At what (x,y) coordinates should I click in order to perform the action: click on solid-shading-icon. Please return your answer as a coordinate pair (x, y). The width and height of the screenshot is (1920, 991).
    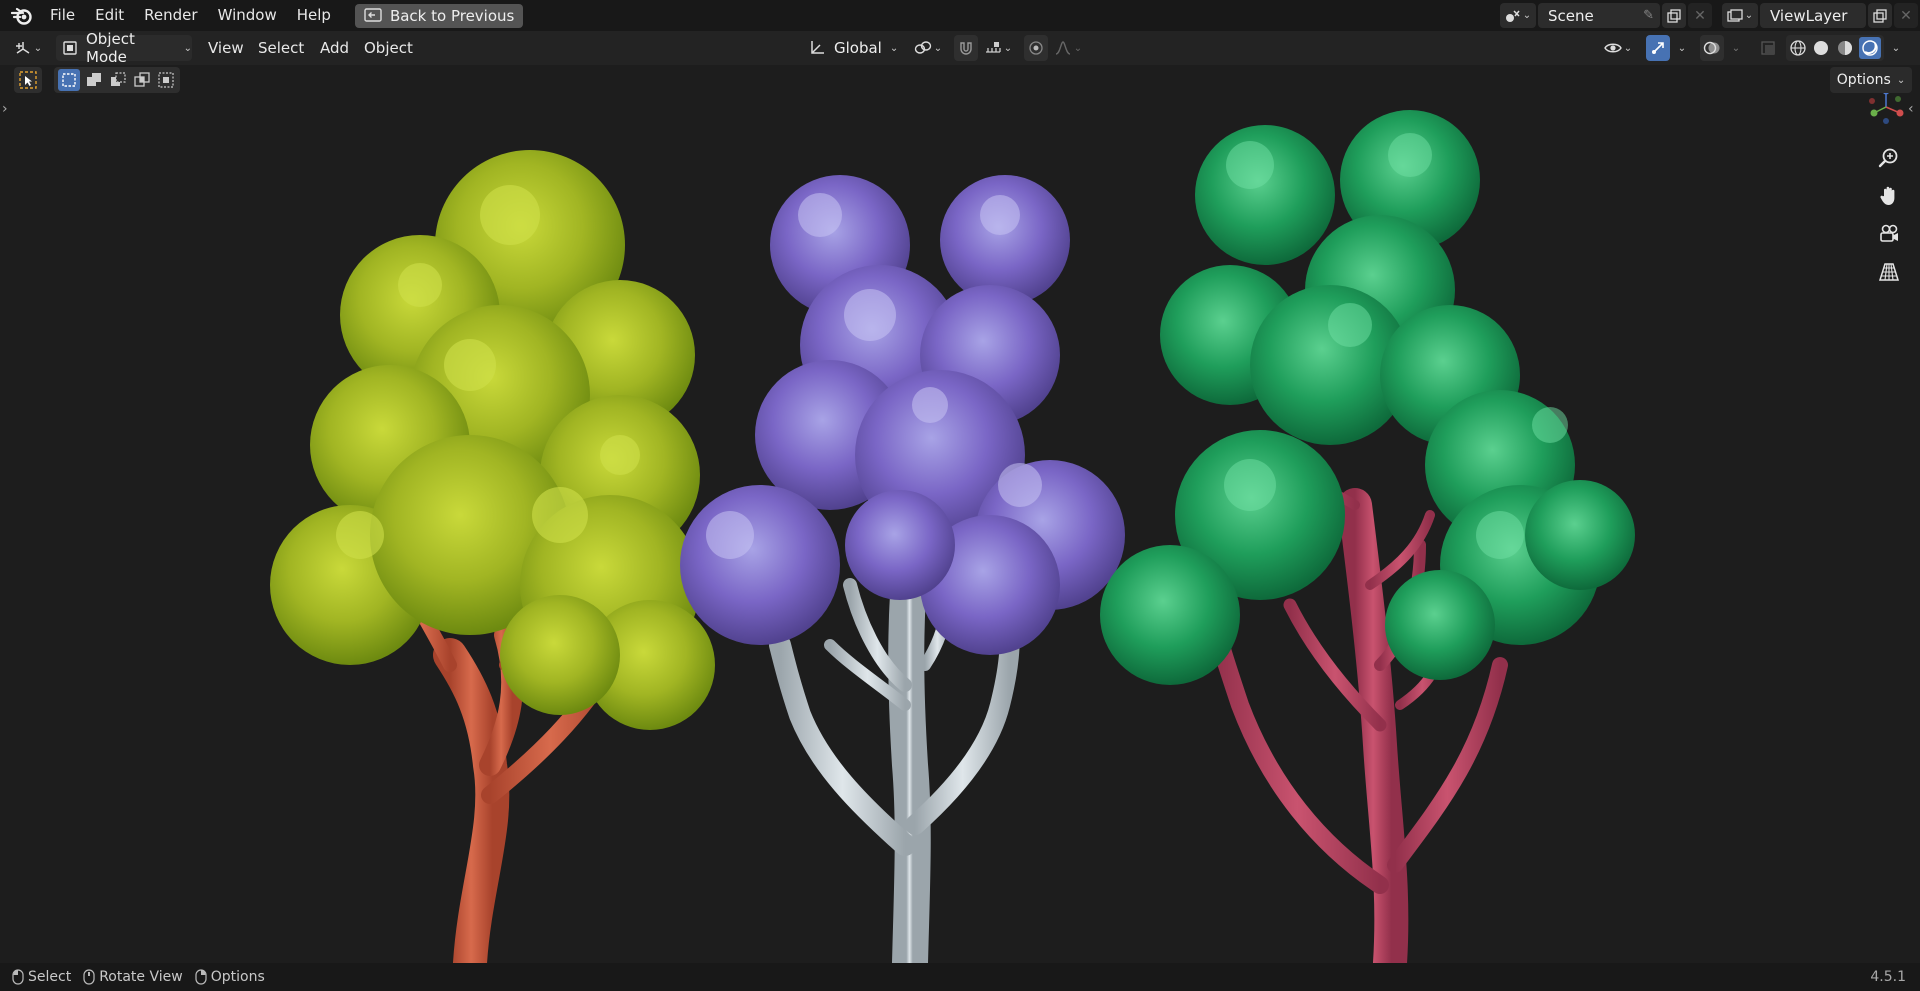
    Looking at the image, I should click on (1821, 48).